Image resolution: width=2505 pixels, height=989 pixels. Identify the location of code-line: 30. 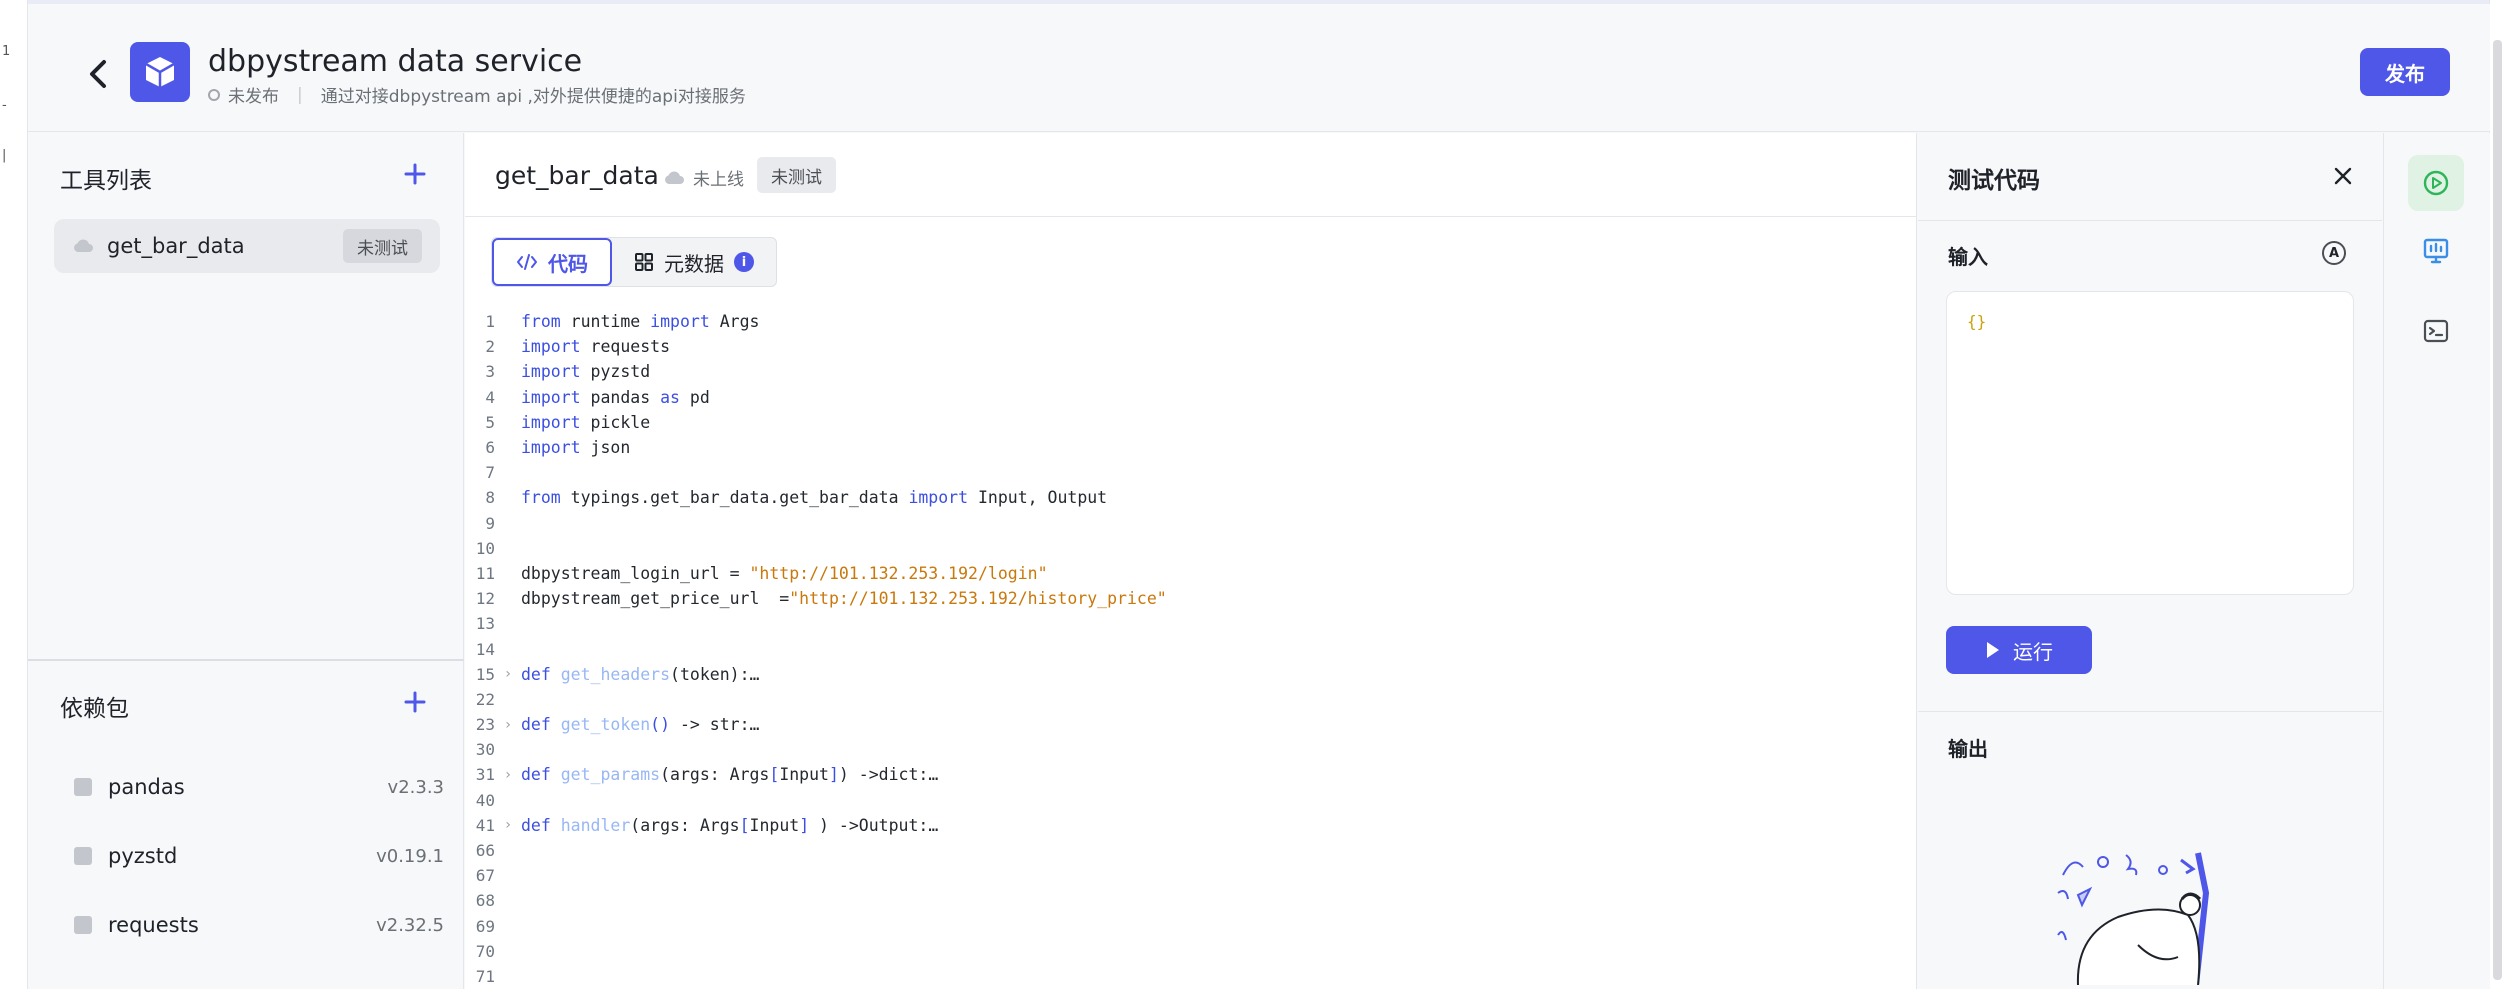
(1191, 749).